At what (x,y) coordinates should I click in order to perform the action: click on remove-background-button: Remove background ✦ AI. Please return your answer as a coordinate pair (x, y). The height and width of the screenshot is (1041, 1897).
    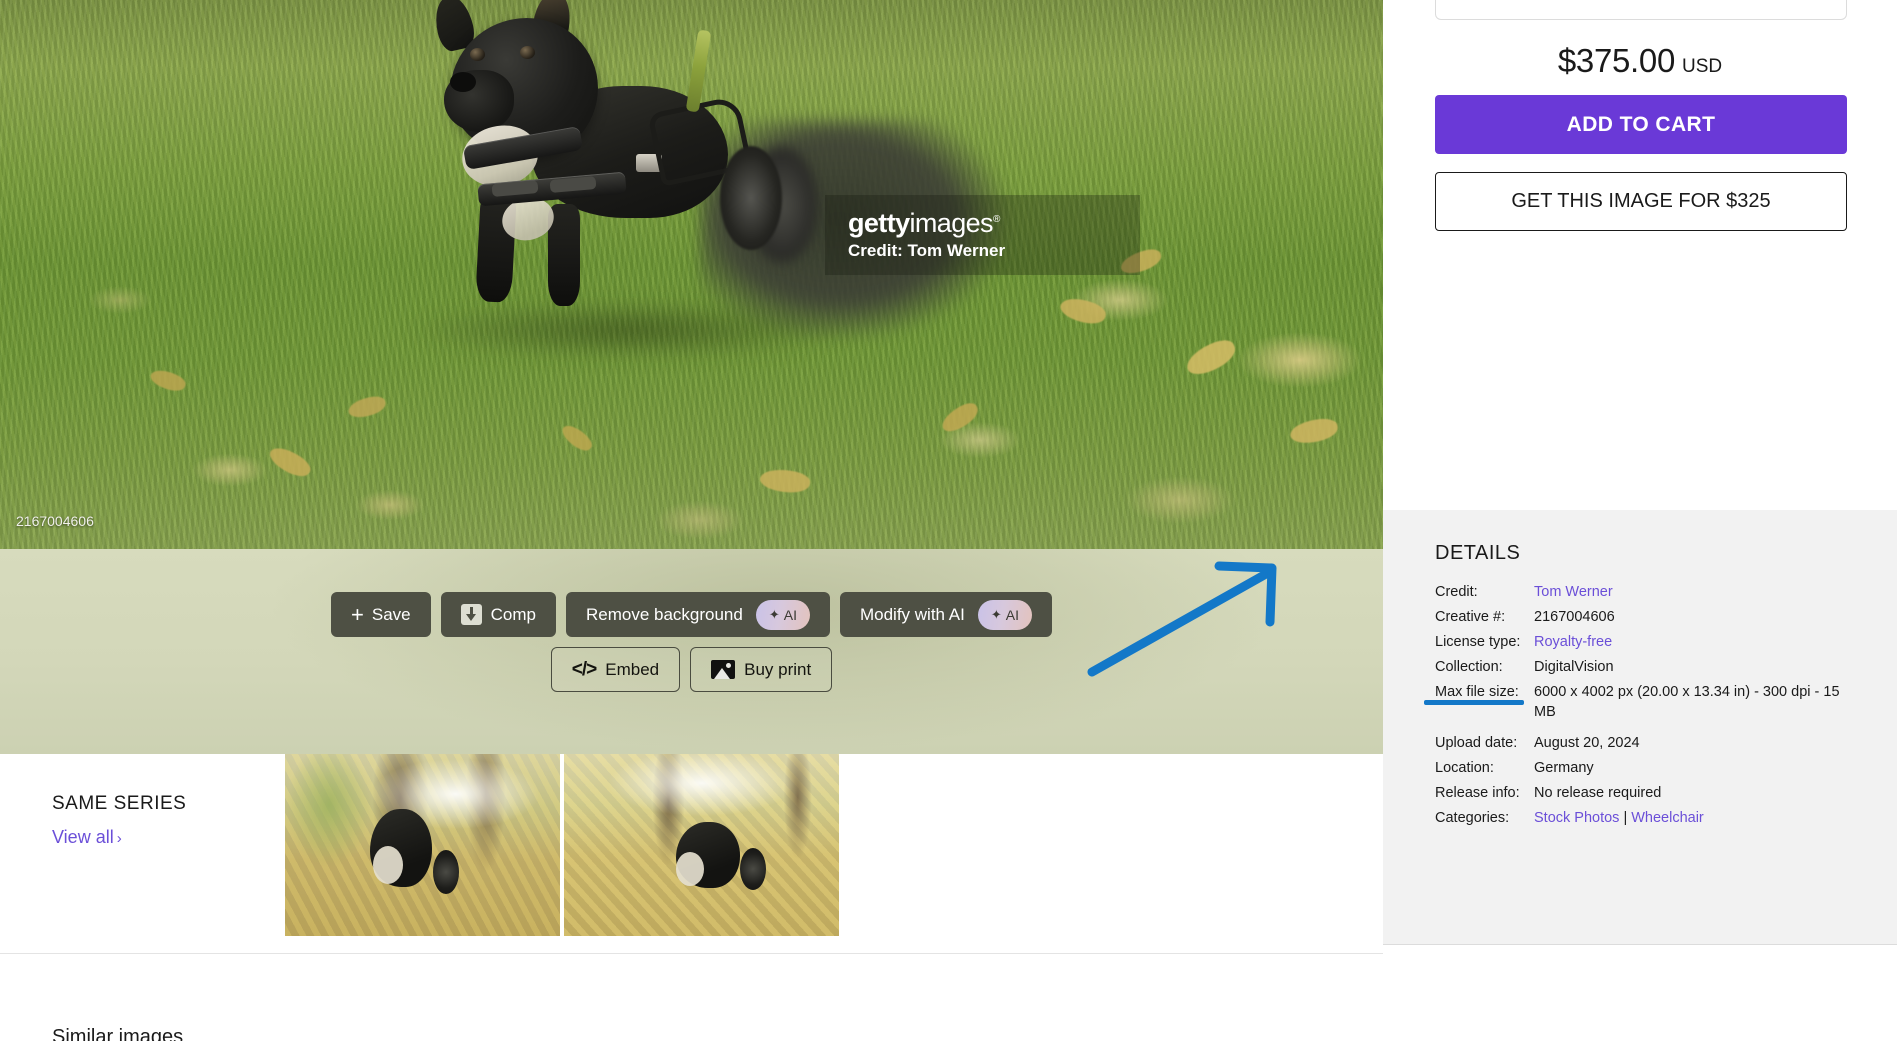
    Looking at the image, I should click on (697, 614).